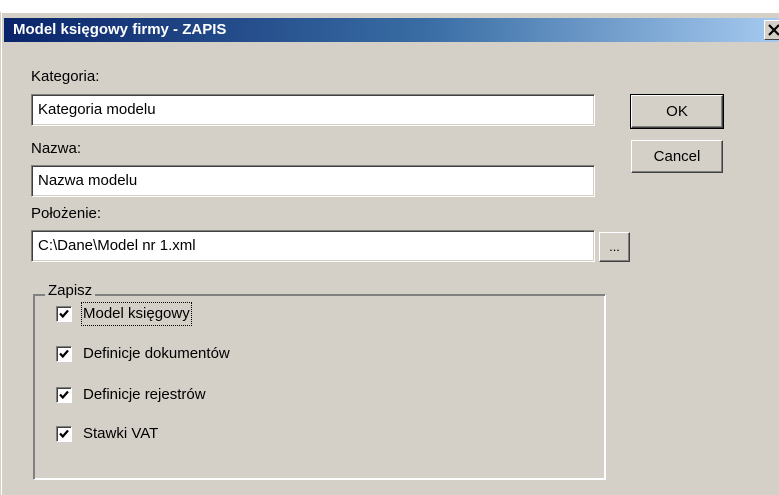 The image size is (779, 495). I want to click on checkbox-label: Stawki VAT, so click(120, 434).